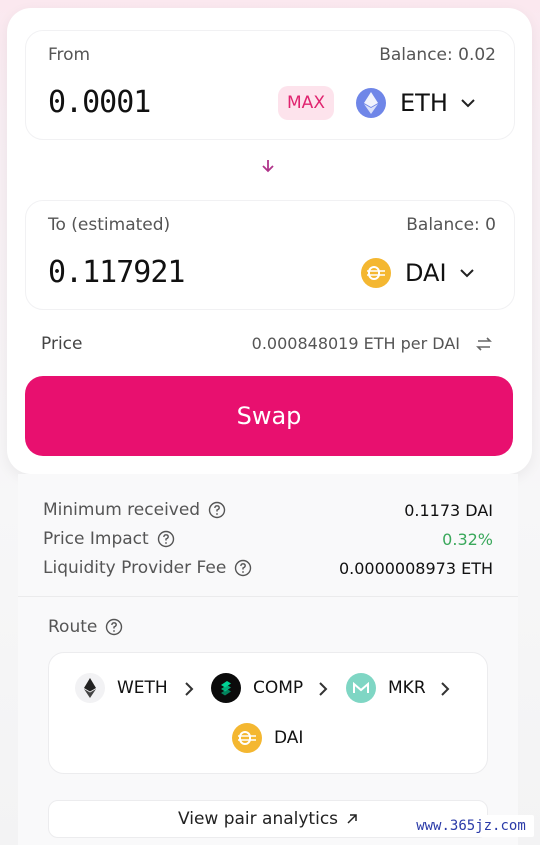  Describe the element at coordinates (122, 510) in the screenshot. I see `minimum-received-label: Minimum received` at that location.